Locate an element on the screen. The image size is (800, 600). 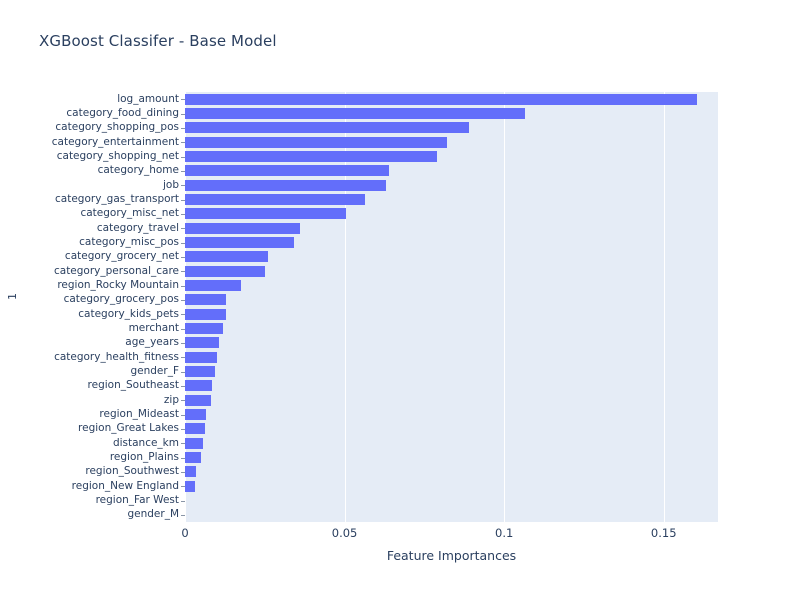
x-axis-title: Feature Importances is located at coordinates (451, 555).